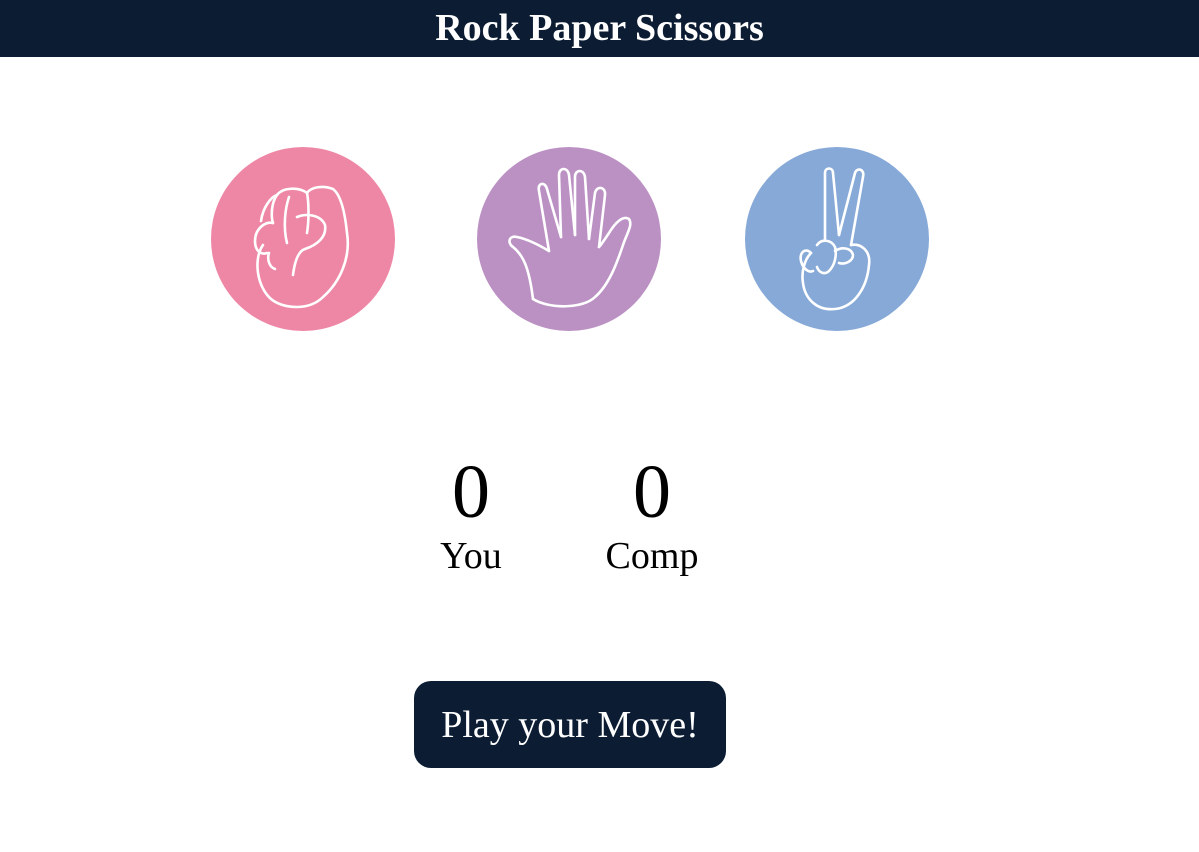  I want to click on comp-score-value: 0, so click(652, 492).